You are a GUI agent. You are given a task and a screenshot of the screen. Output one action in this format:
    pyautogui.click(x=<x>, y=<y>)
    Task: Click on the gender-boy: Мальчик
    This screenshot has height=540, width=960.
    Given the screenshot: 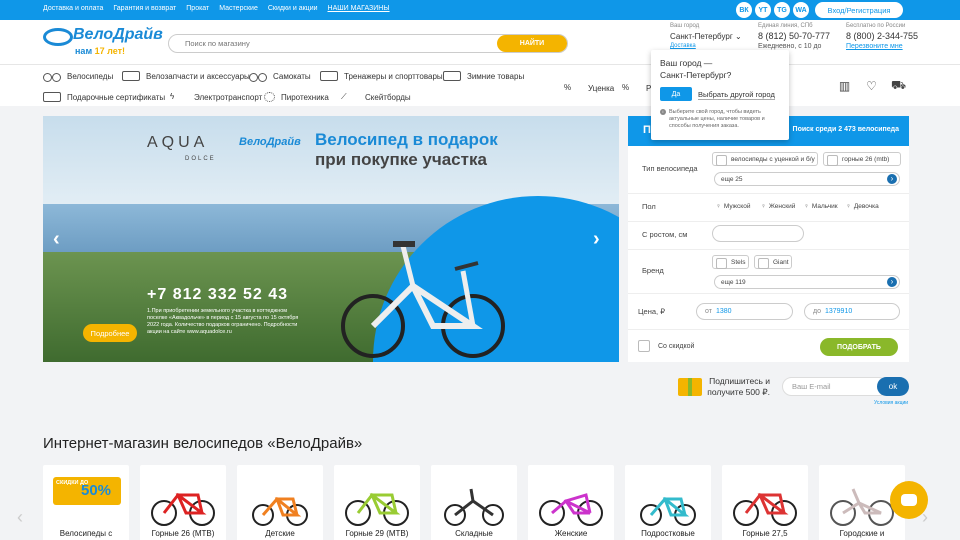 What is the action you would take?
    pyautogui.click(x=821, y=206)
    